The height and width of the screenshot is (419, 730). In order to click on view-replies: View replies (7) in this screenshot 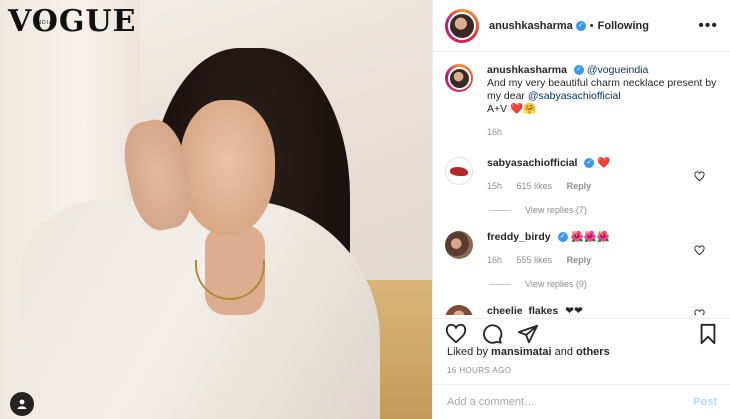, I will do `click(609, 210)`.